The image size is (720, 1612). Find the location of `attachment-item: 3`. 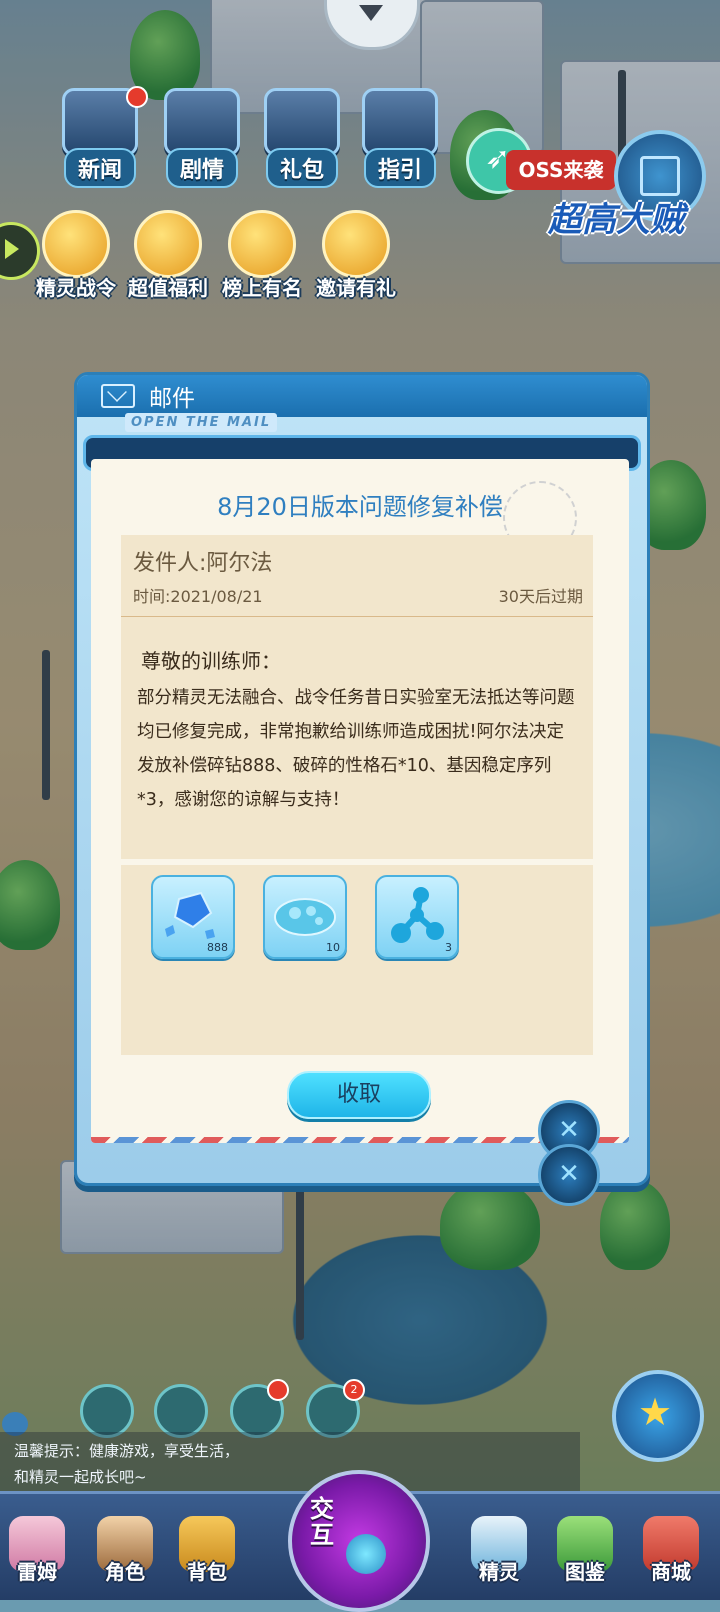

attachment-item: 3 is located at coordinates (417, 917).